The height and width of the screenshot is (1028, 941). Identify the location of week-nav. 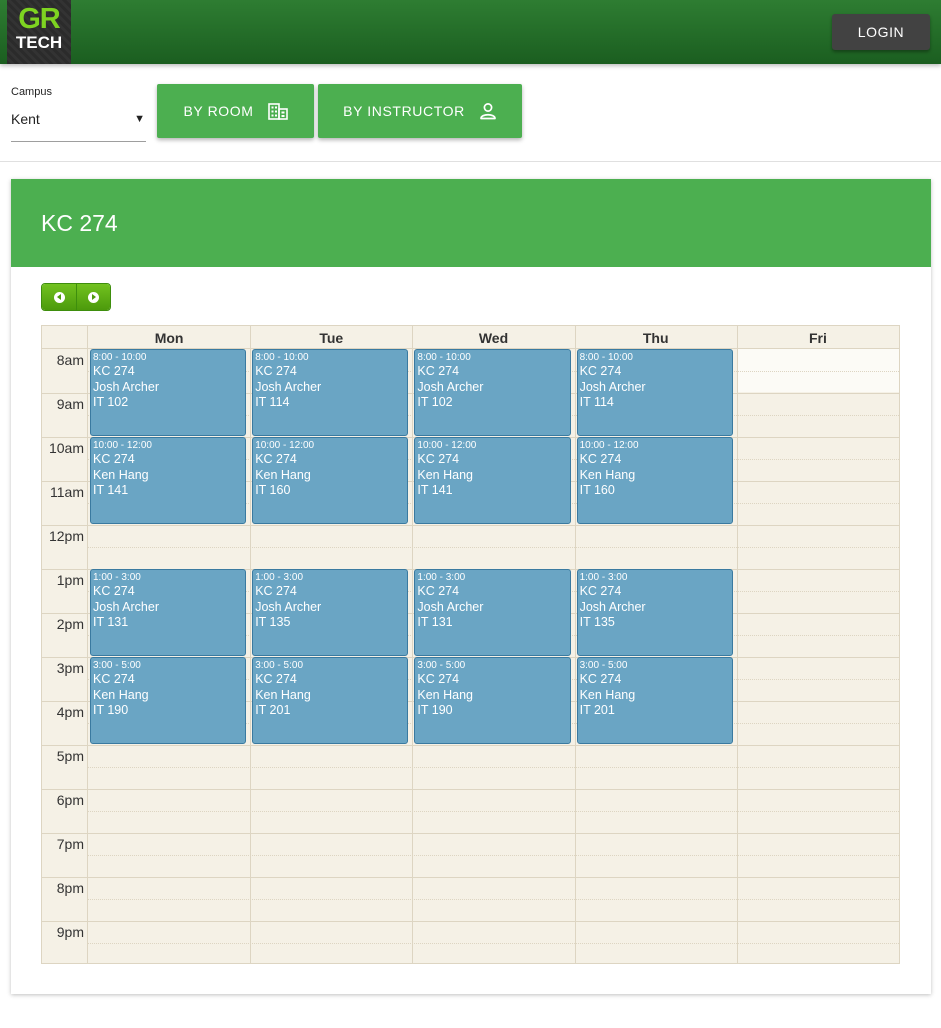
(76, 297).